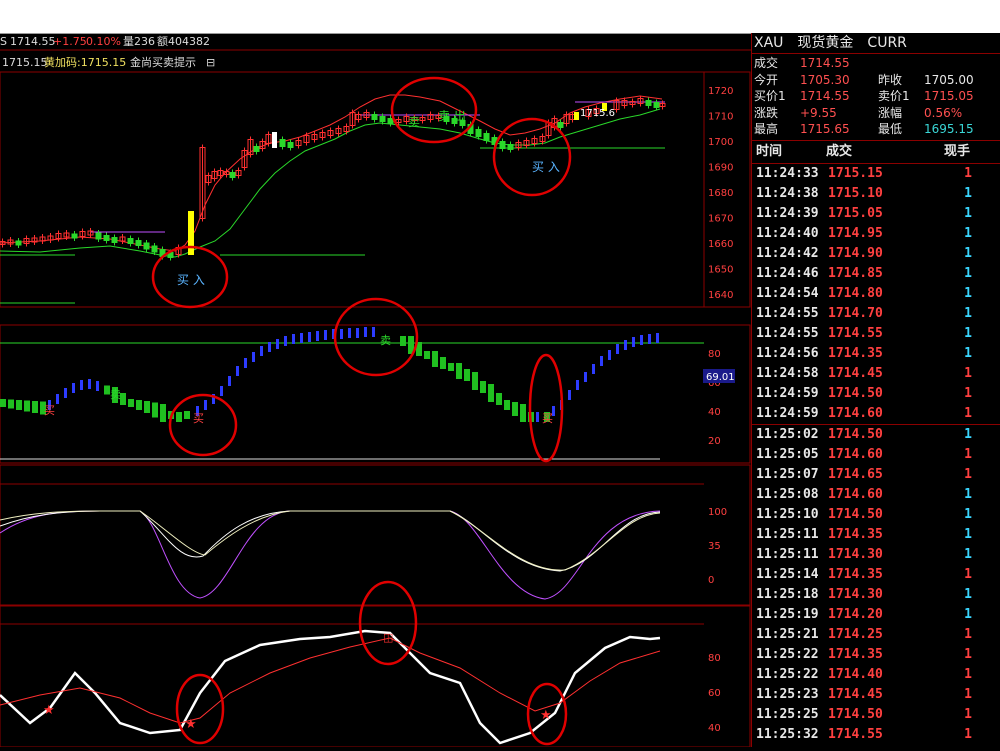 The height and width of the screenshot is (751, 1000). Describe the element at coordinates (714, 412) in the screenshot. I see `axis-label: 40` at that location.